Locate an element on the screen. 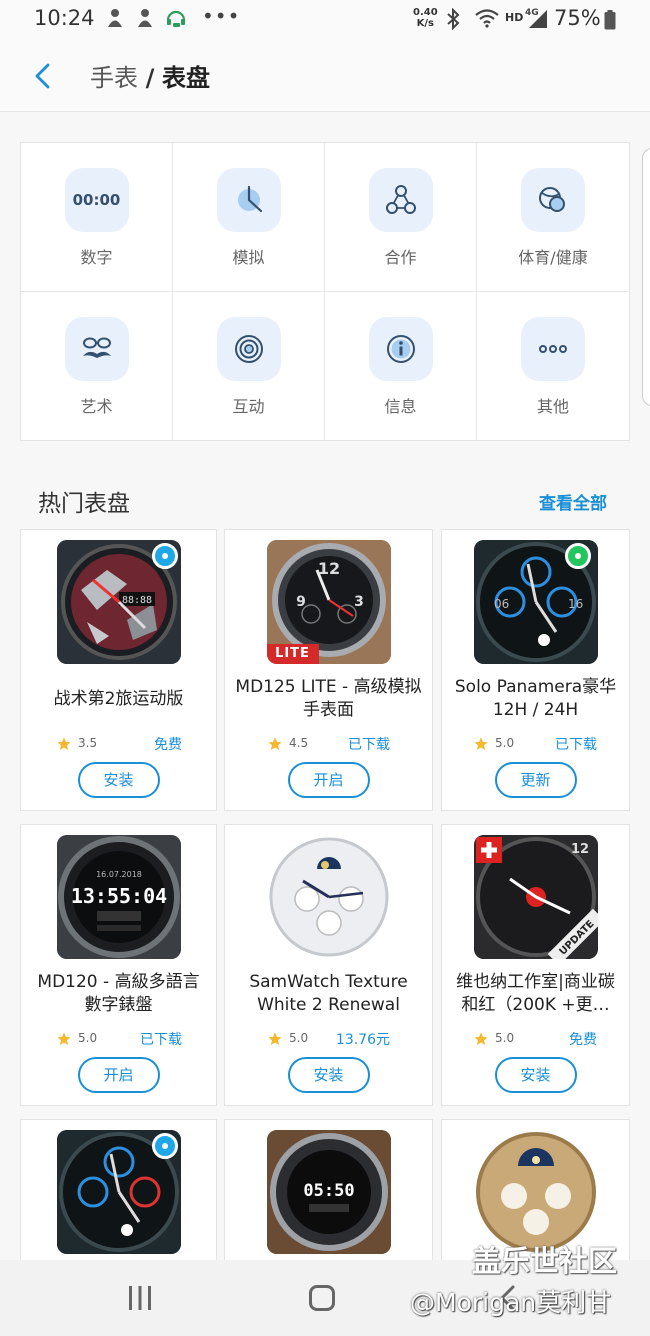 The image size is (650, 1336). notification-headset-icon is located at coordinates (176, 18).